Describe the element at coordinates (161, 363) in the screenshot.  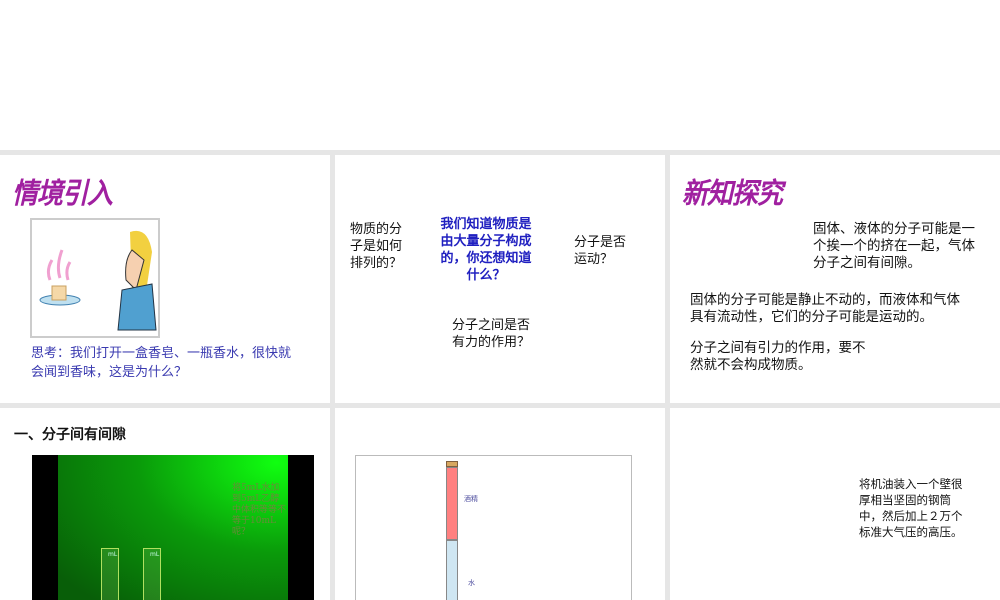
I see `slide-caption: 思考：我们打开一盒香皂、一瓶香水，很快就会闻到香味，这是为什么？` at that location.